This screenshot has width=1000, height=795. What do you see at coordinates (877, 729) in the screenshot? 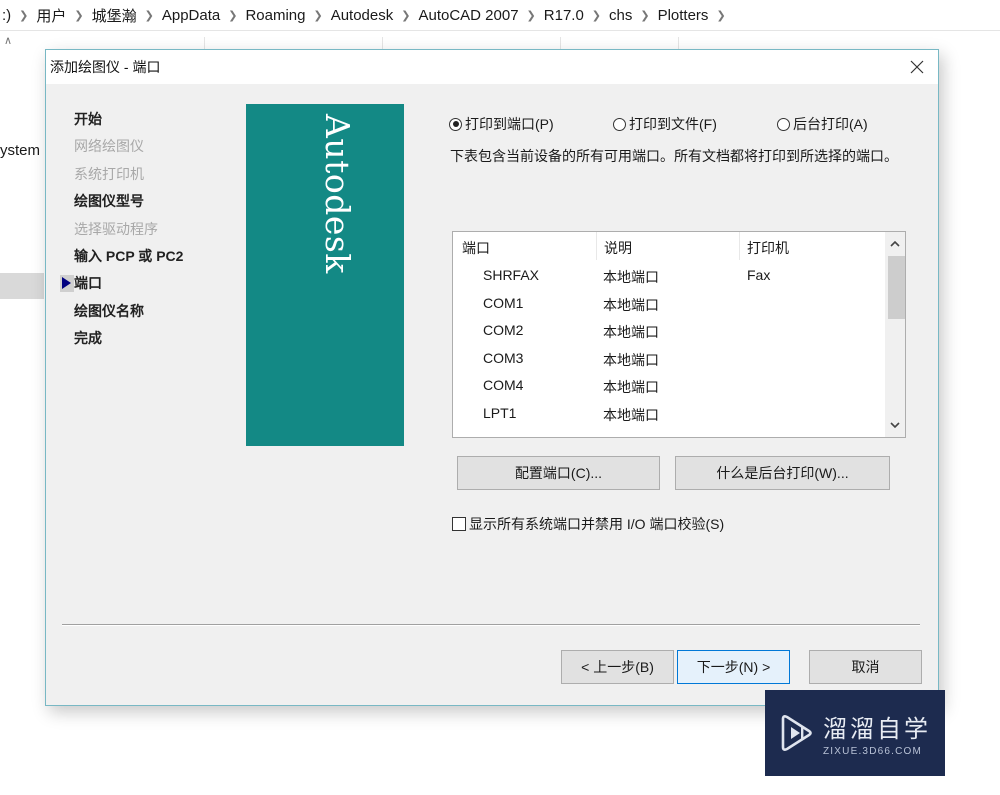
I see `watermark-brand-name: 溜溜自学` at bounding box center [877, 729].